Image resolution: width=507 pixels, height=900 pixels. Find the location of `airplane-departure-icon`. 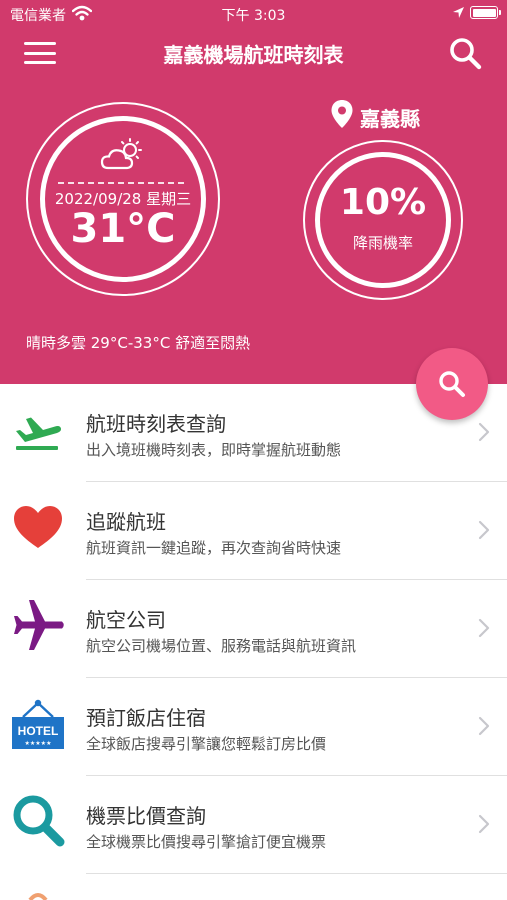

airplane-departure-icon is located at coordinates (39, 433).